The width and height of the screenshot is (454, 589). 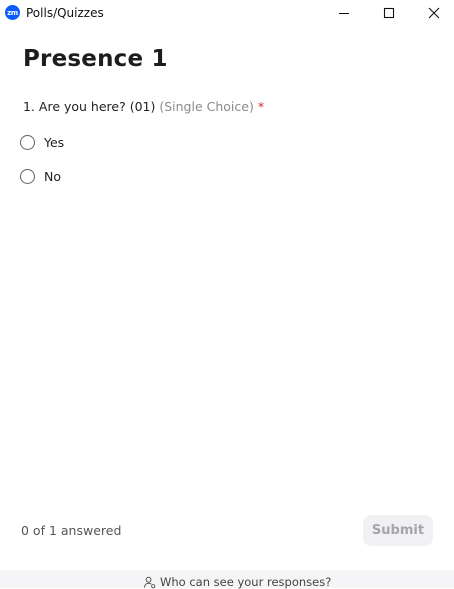 What do you see at coordinates (95, 59) in the screenshot?
I see `poll-title: Presence 1` at bounding box center [95, 59].